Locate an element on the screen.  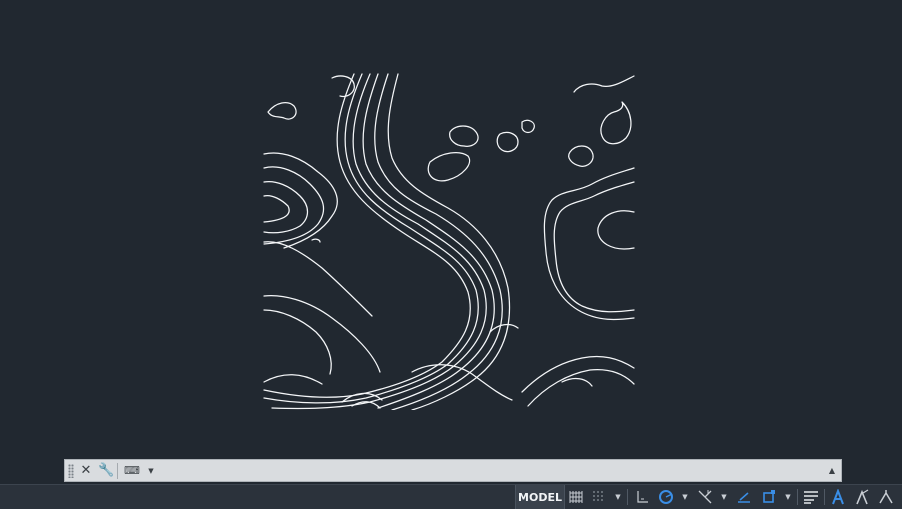
lineweight-icon is located at coordinates (811, 497).